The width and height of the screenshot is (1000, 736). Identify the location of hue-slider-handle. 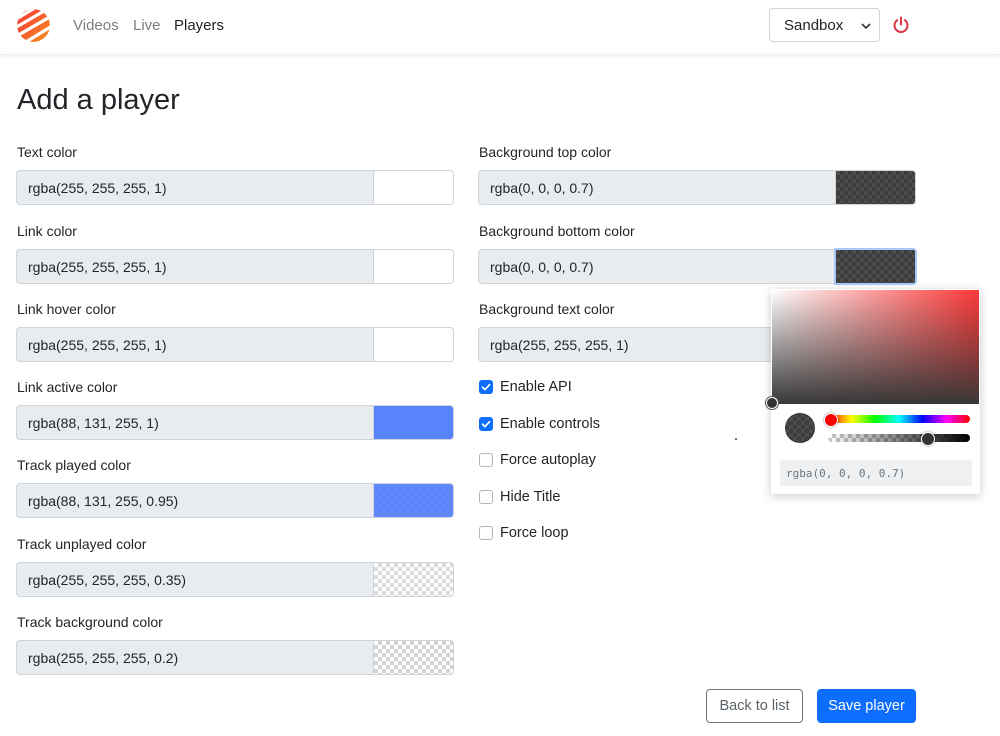
(831, 420).